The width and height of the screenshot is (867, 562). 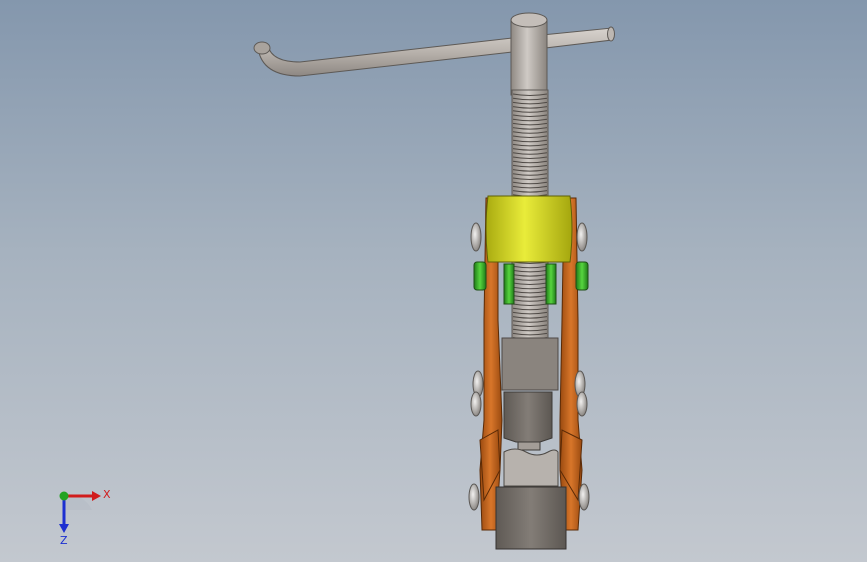 I want to click on axis-triad: X Z, so click(x=85, y=517).